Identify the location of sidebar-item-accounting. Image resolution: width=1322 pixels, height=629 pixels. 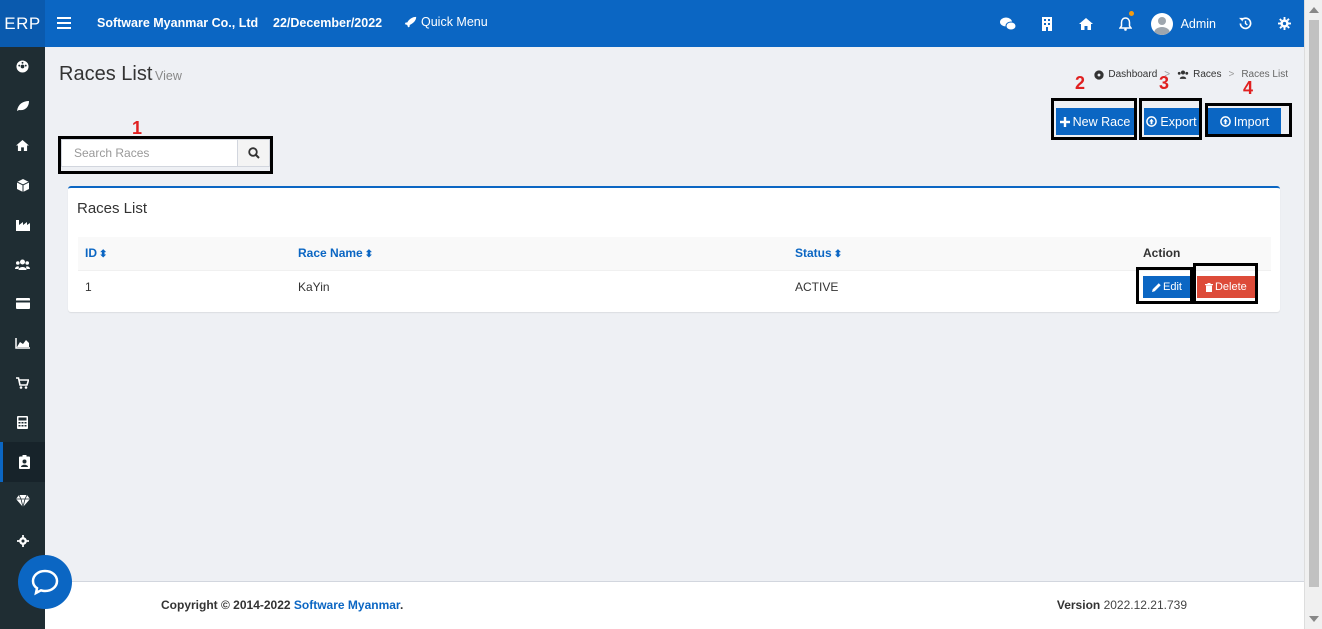
(22, 423).